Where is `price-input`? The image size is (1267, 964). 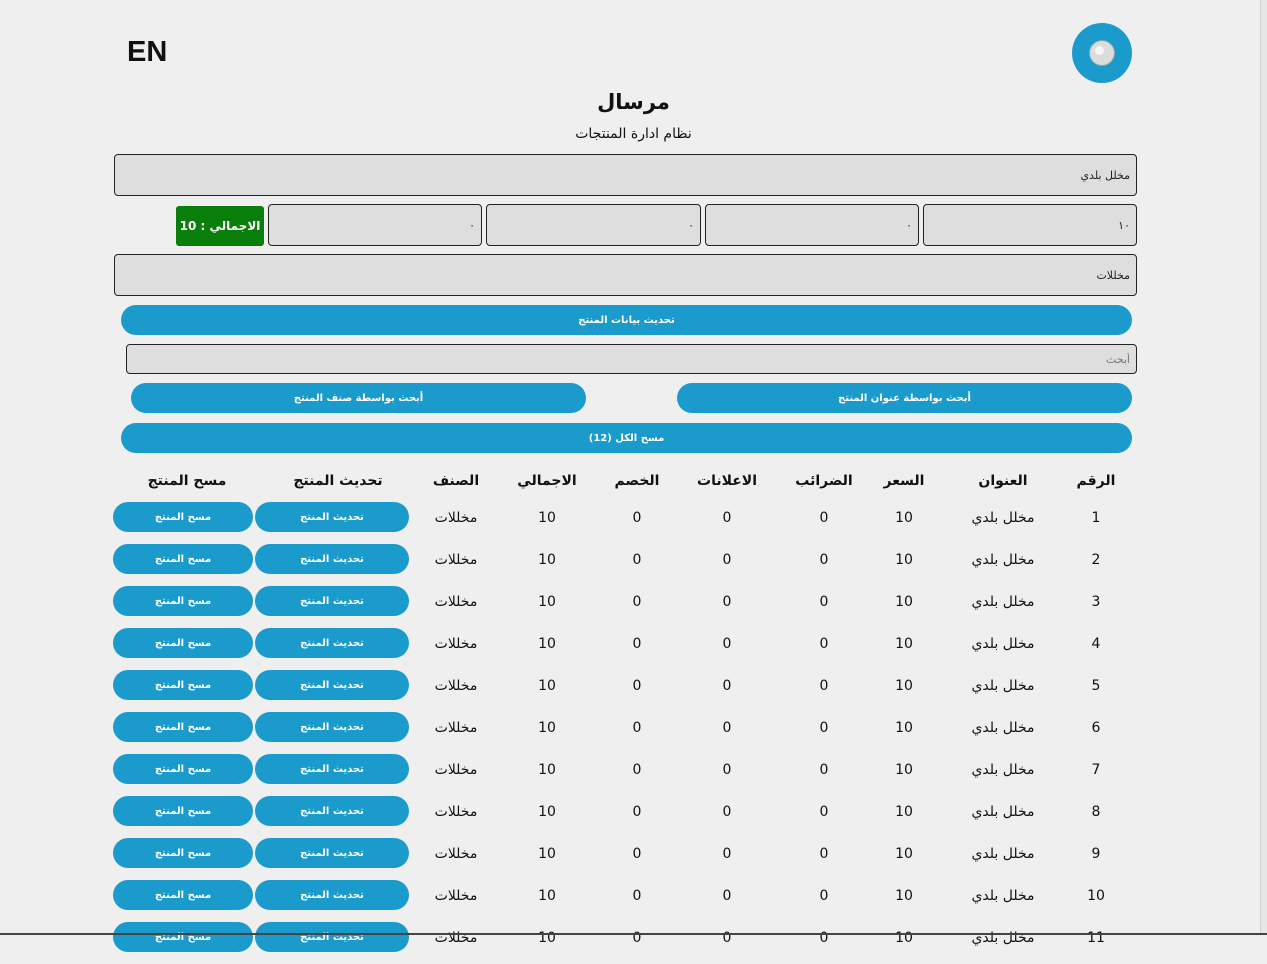 price-input is located at coordinates (1030, 225).